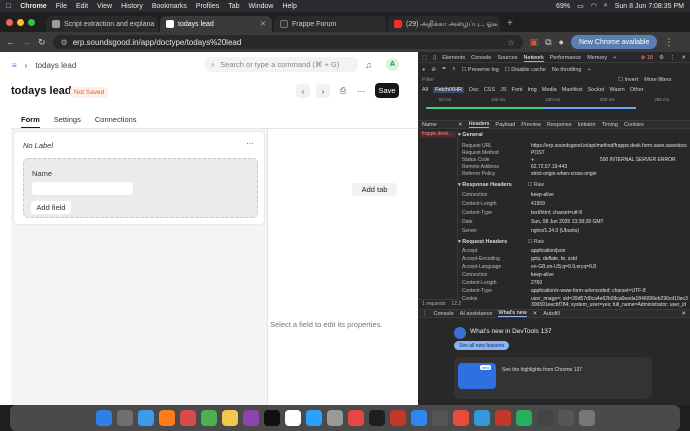 This screenshot has height=431, width=690. I want to click on tab-script-extraction: Script extraction and explana✕, so click(102, 24).